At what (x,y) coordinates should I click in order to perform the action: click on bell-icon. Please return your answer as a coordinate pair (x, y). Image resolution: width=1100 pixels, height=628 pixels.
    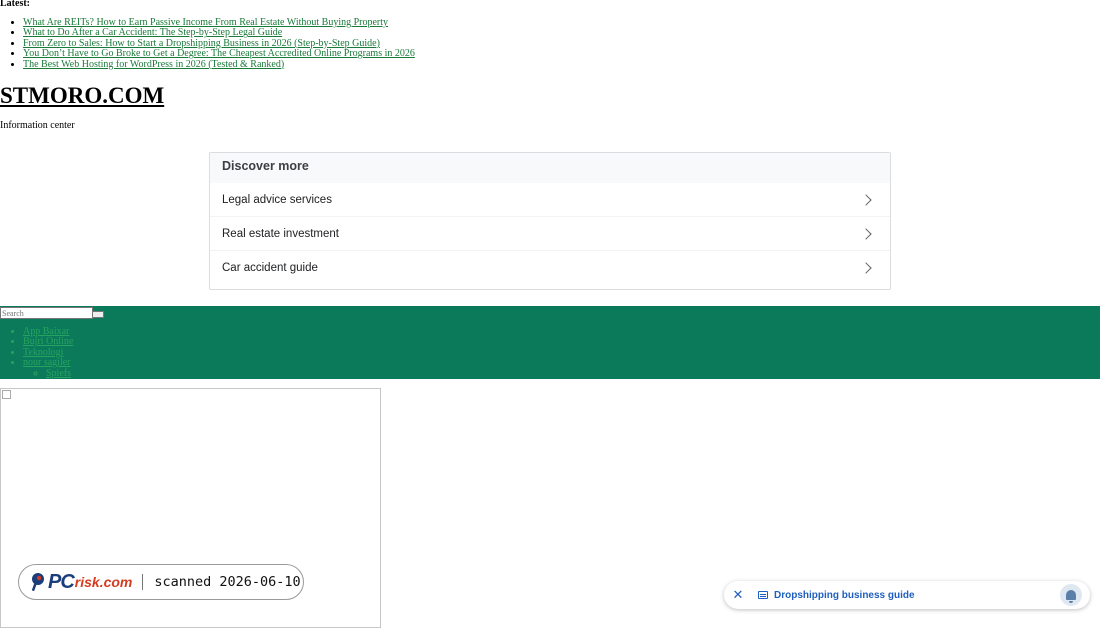
    Looking at the image, I should click on (1071, 596).